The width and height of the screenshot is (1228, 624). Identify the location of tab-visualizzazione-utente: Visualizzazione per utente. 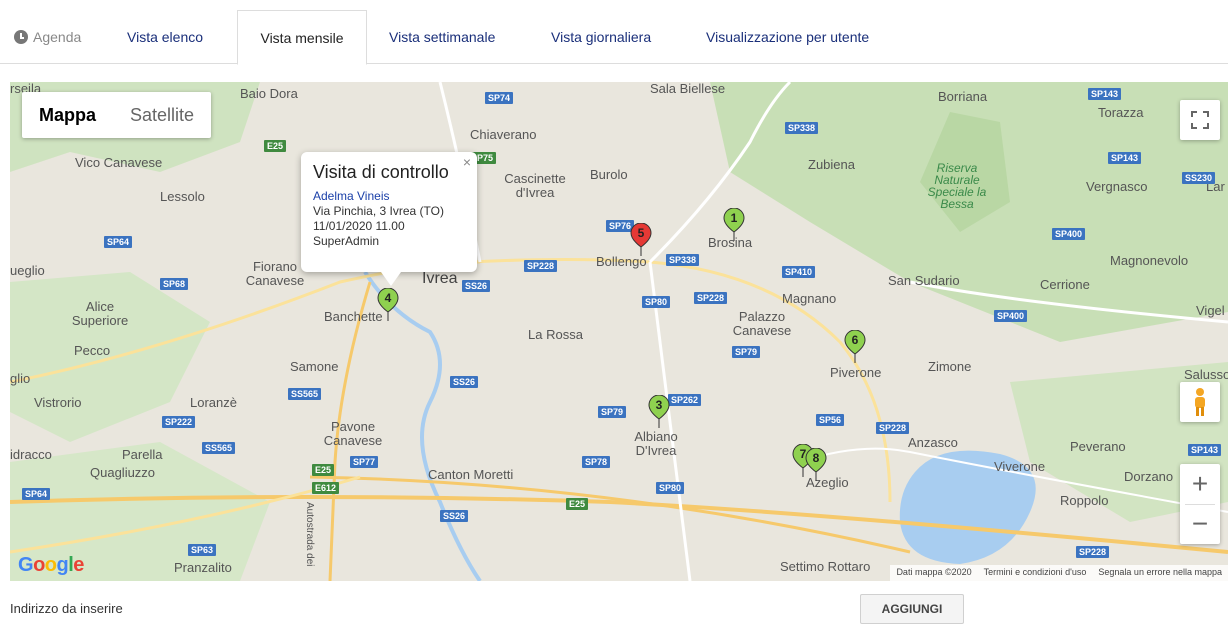
(787, 37).